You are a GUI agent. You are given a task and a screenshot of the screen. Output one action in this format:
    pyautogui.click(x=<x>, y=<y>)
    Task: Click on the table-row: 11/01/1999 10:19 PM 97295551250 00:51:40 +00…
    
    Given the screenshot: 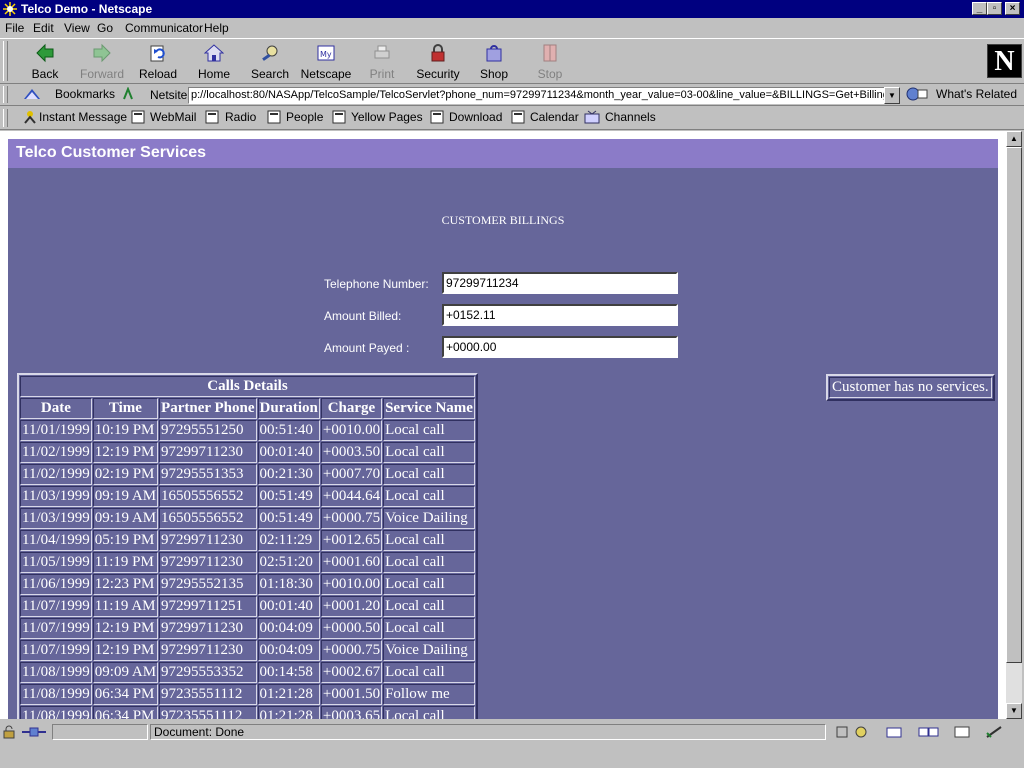 What is the action you would take?
    pyautogui.click(x=247, y=430)
    